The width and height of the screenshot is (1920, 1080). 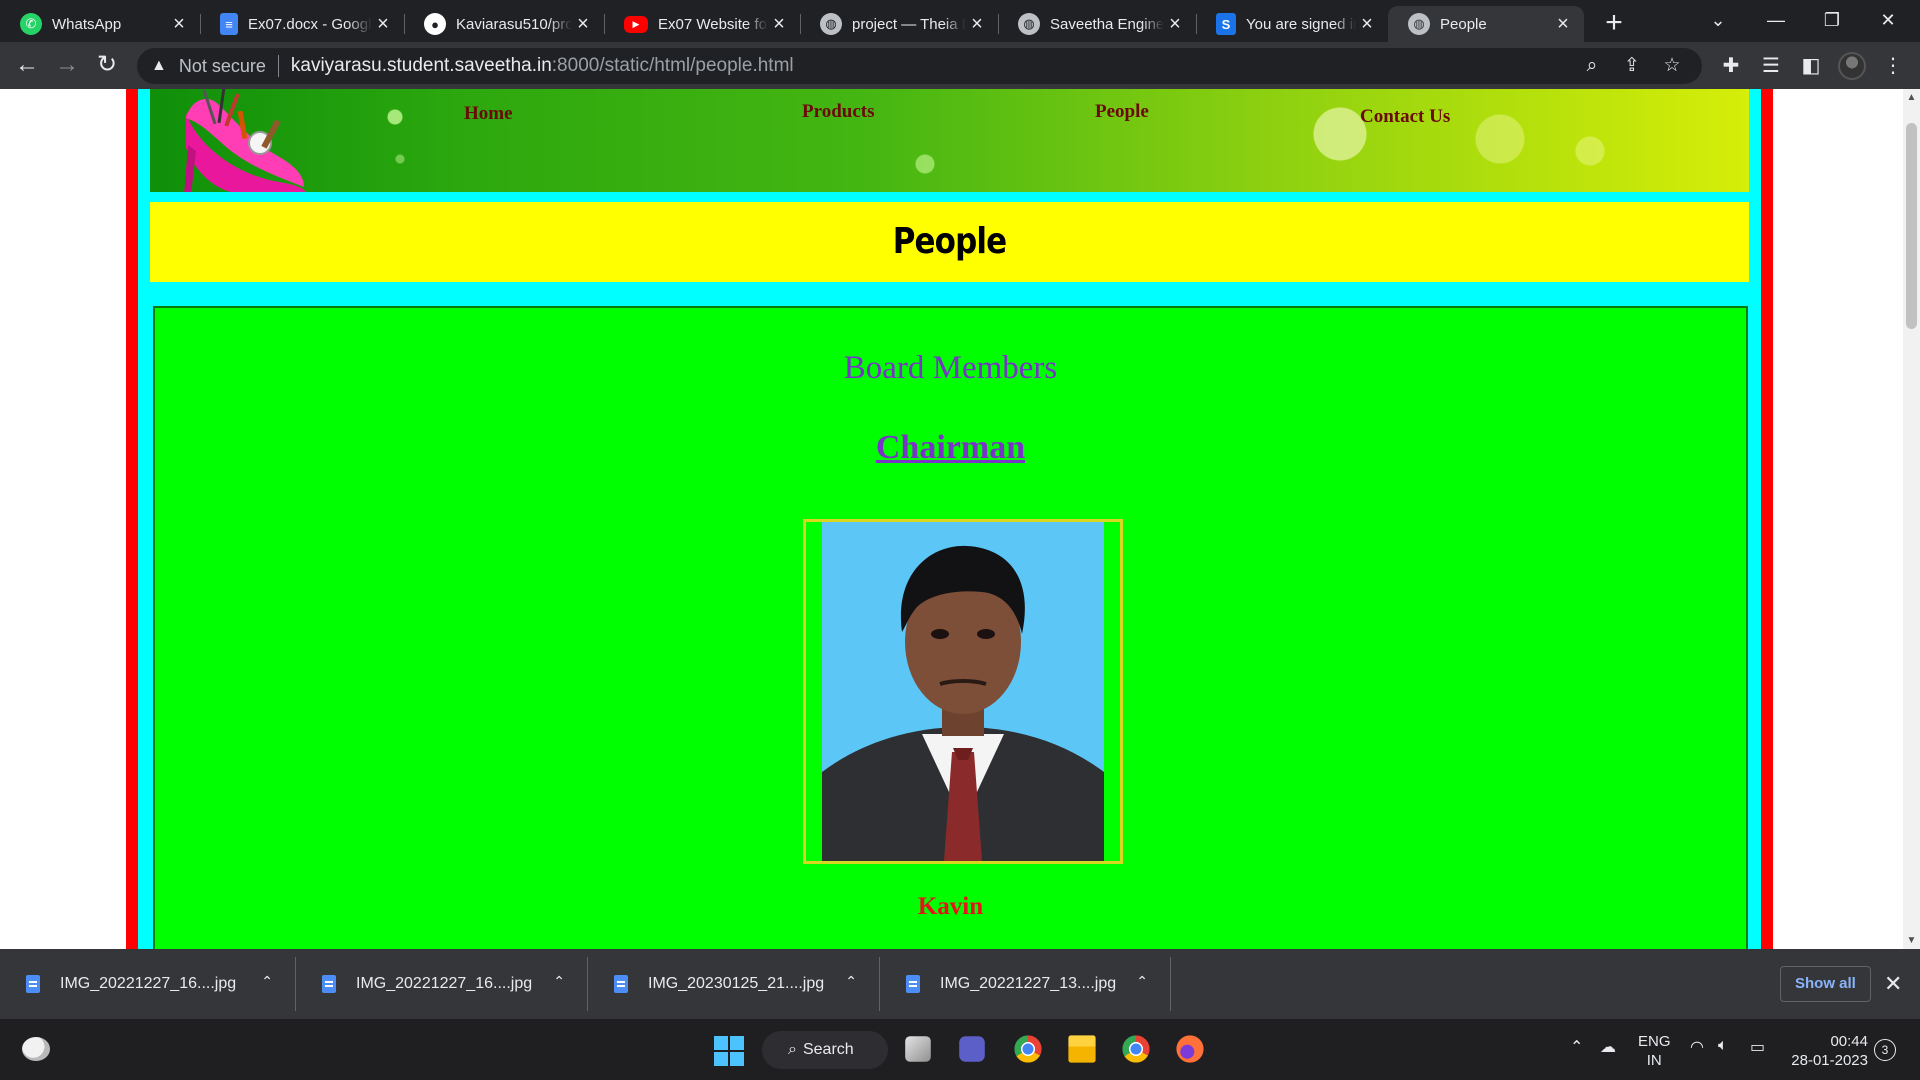 What do you see at coordinates (1190, 1049) in the screenshot?
I see `firefox-icon` at bounding box center [1190, 1049].